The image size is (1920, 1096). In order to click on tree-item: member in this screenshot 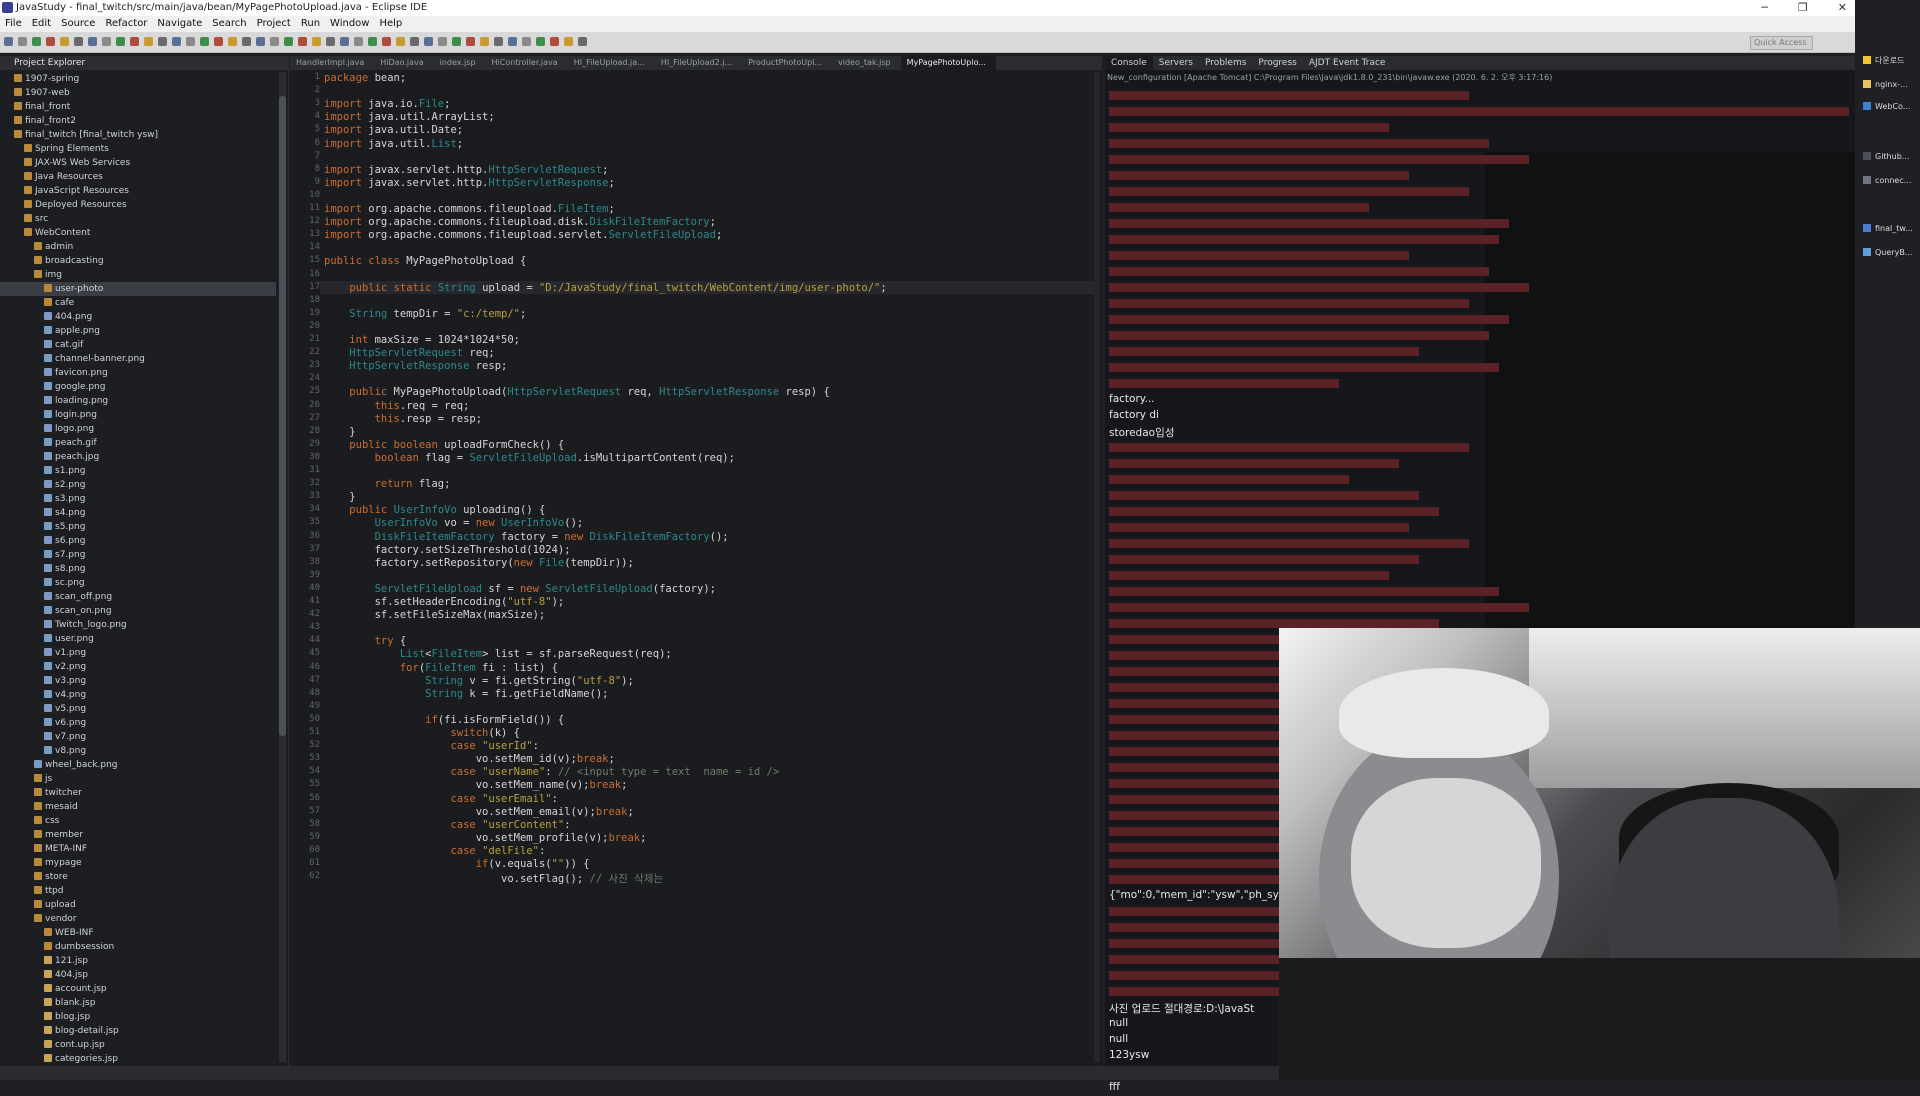, I will do `click(138, 835)`.